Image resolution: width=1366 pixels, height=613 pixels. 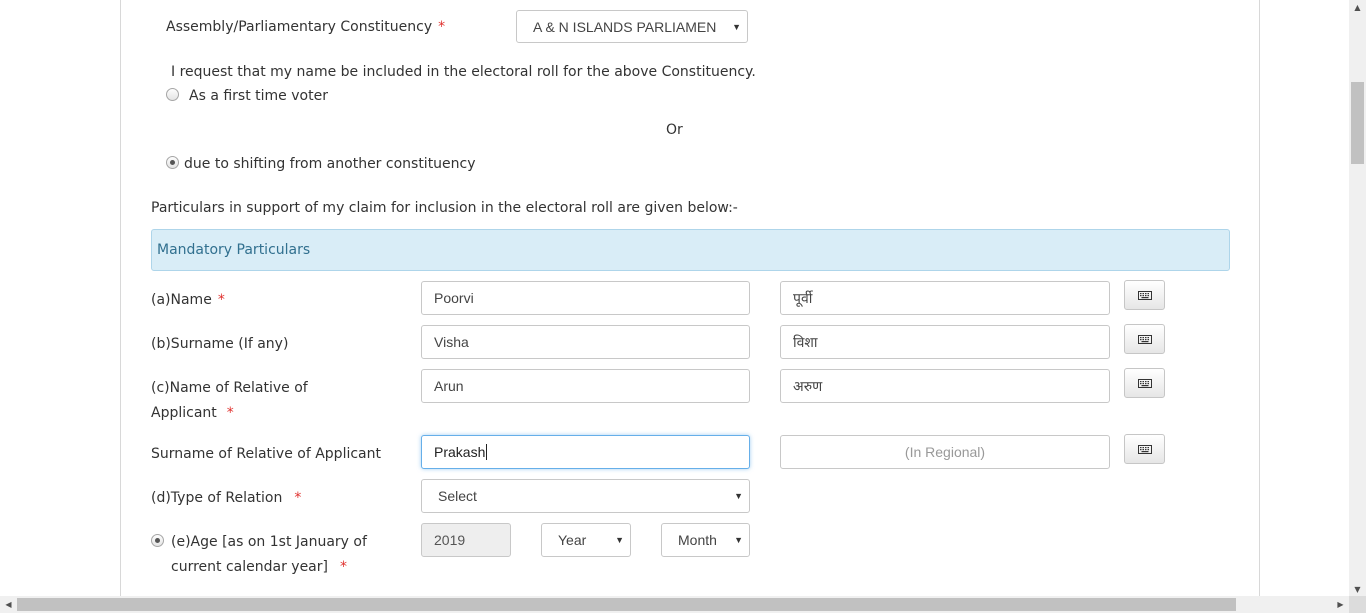 What do you see at coordinates (690, 250) in the screenshot?
I see `mandatory-particulars-heading: Mandatory Particulars` at bounding box center [690, 250].